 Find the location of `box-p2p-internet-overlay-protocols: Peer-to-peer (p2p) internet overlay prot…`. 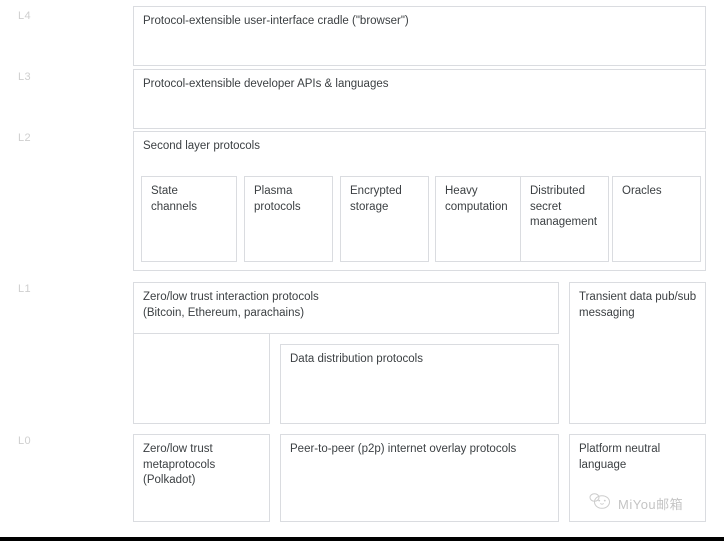

box-p2p-internet-overlay-protocols: Peer-to-peer (p2p) internet overlay prot… is located at coordinates (419, 478).